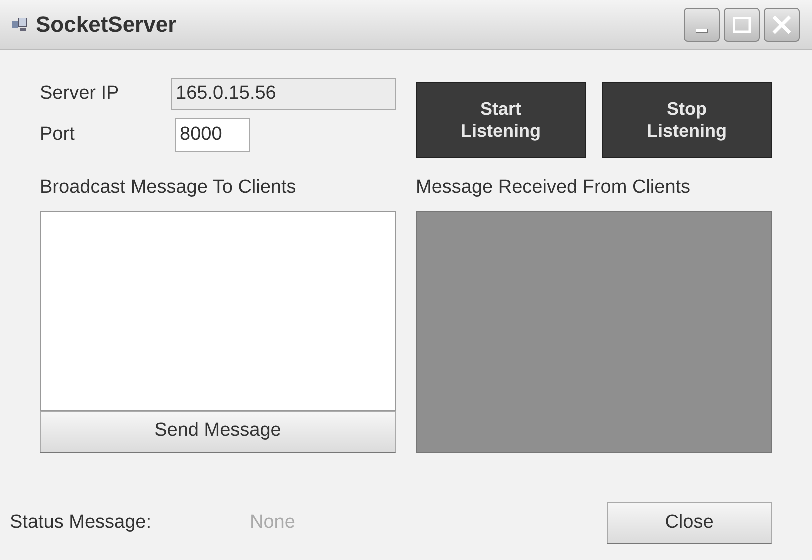 This screenshot has height=560, width=812. What do you see at coordinates (81, 522) in the screenshot?
I see `status-label: Status Message:` at bounding box center [81, 522].